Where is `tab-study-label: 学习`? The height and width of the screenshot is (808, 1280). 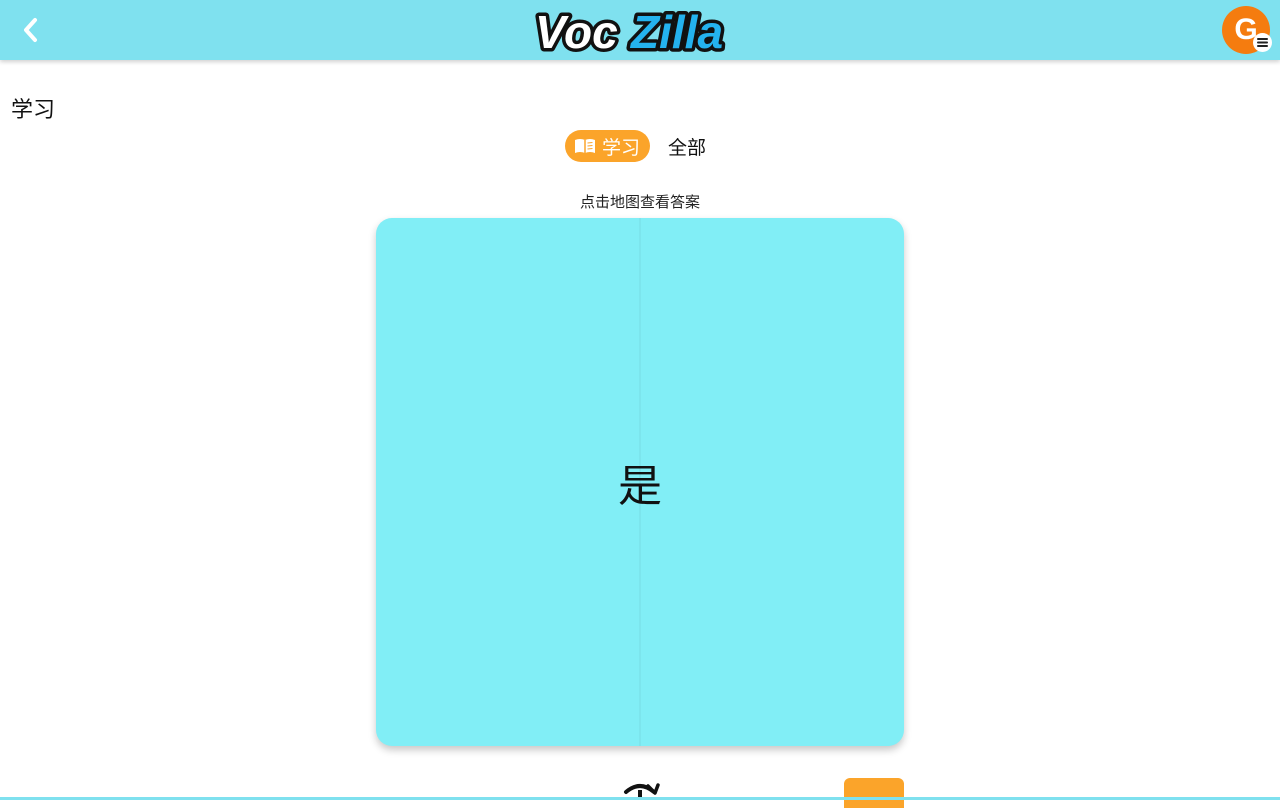 tab-study-label: 学习 is located at coordinates (621, 147).